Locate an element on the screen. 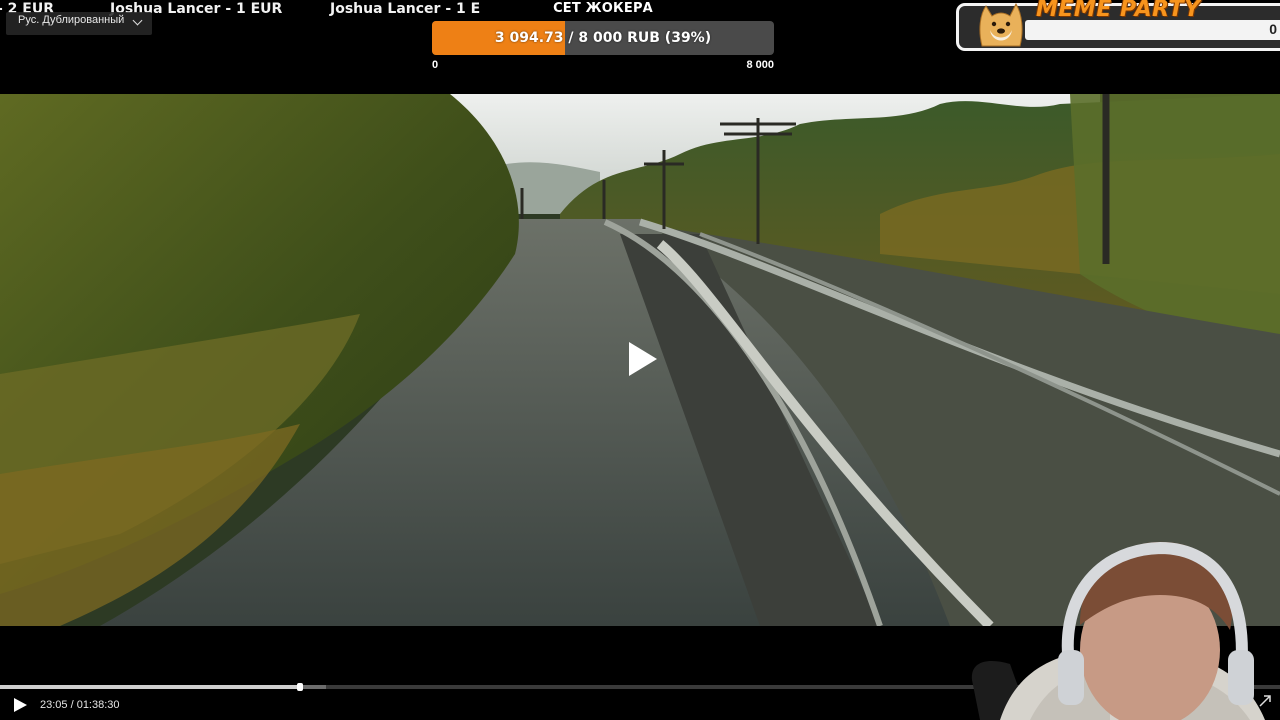 The height and width of the screenshot is (720, 1280). donation-goal-bar: 3 094.73 / 8 000 RUB (39%) is located at coordinates (603, 38).